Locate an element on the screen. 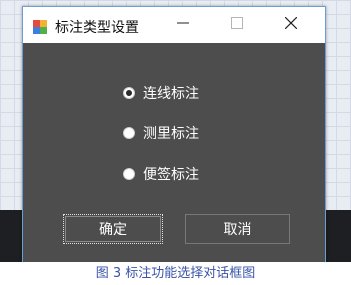 Image resolution: width=351 pixels, height=285 pixels. close-button is located at coordinates (291, 25).